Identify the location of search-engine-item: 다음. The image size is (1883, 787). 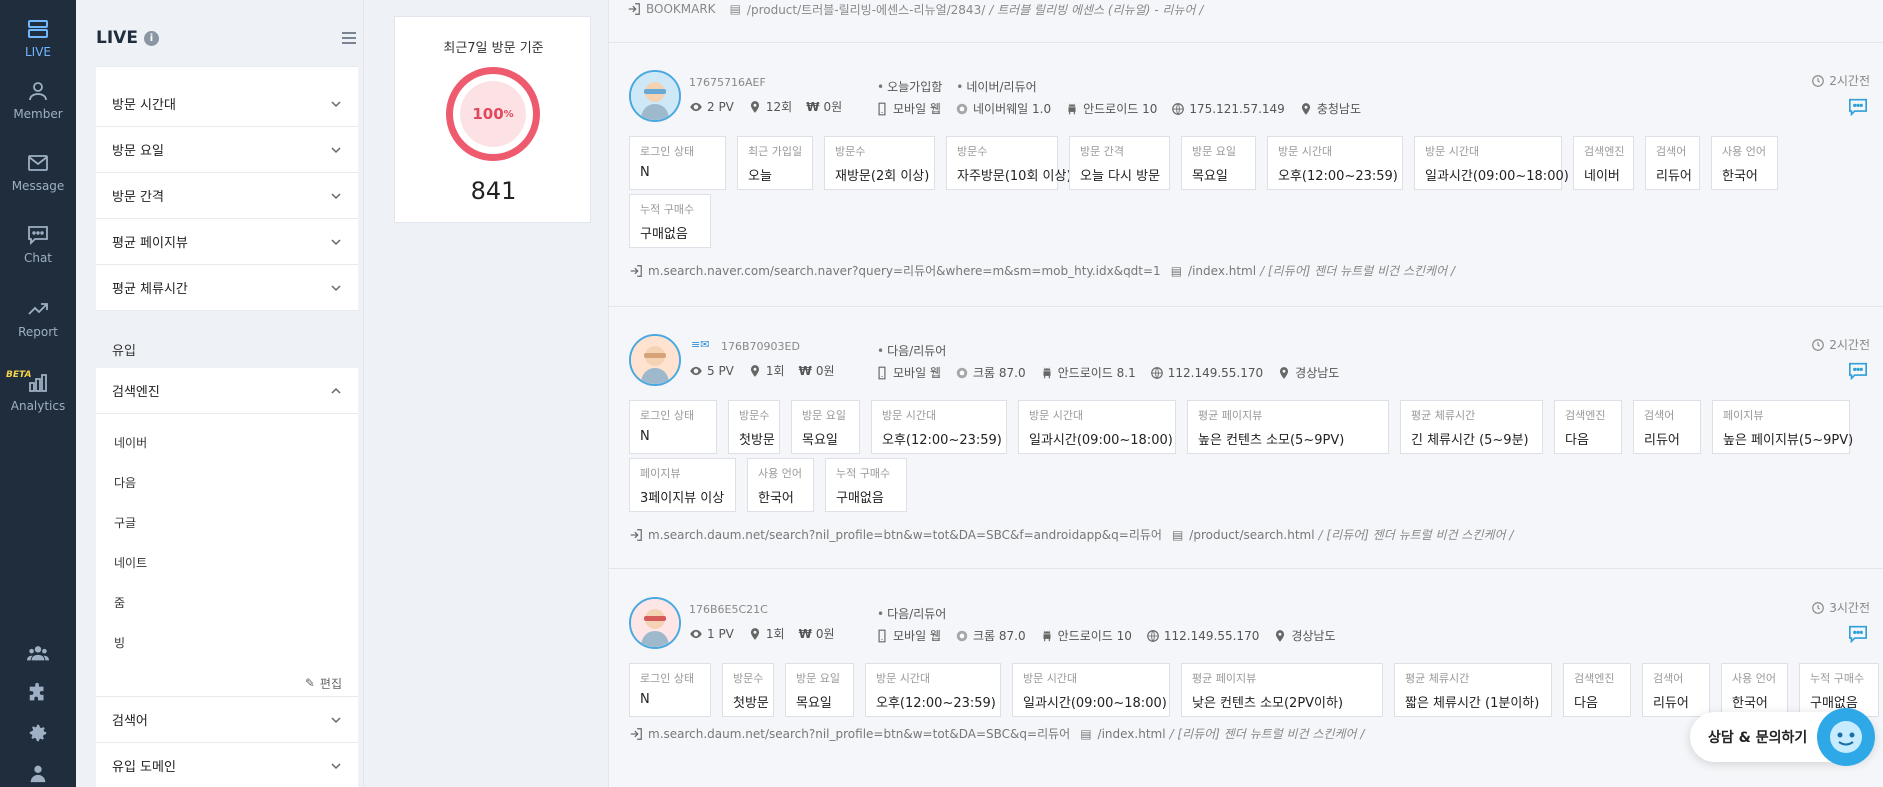
(227, 482).